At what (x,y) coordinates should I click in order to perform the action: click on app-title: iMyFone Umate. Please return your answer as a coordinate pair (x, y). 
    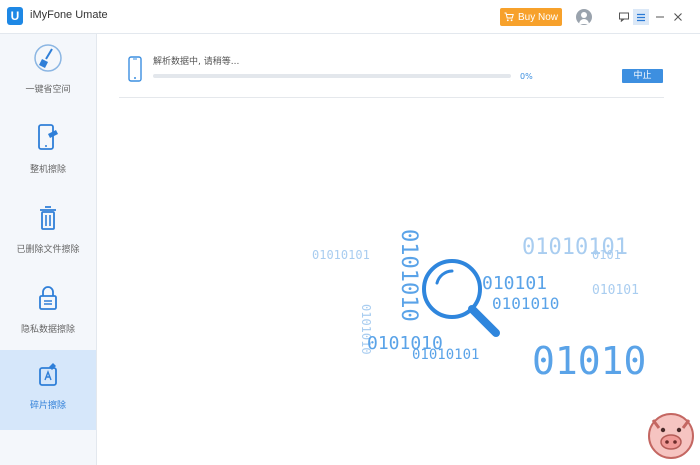
    Looking at the image, I should click on (69, 15).